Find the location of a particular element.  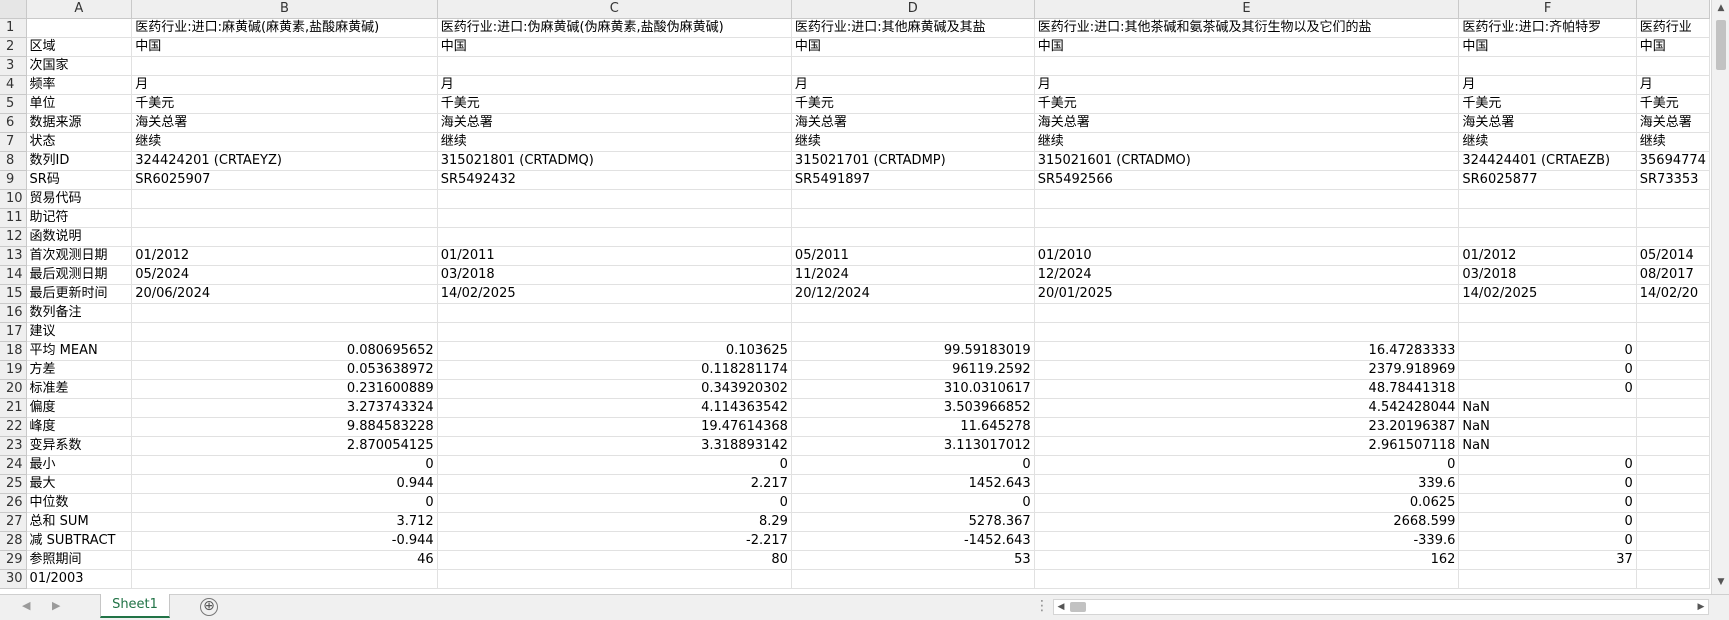

cell: 参照期间 is located at coordinates (79, 560).